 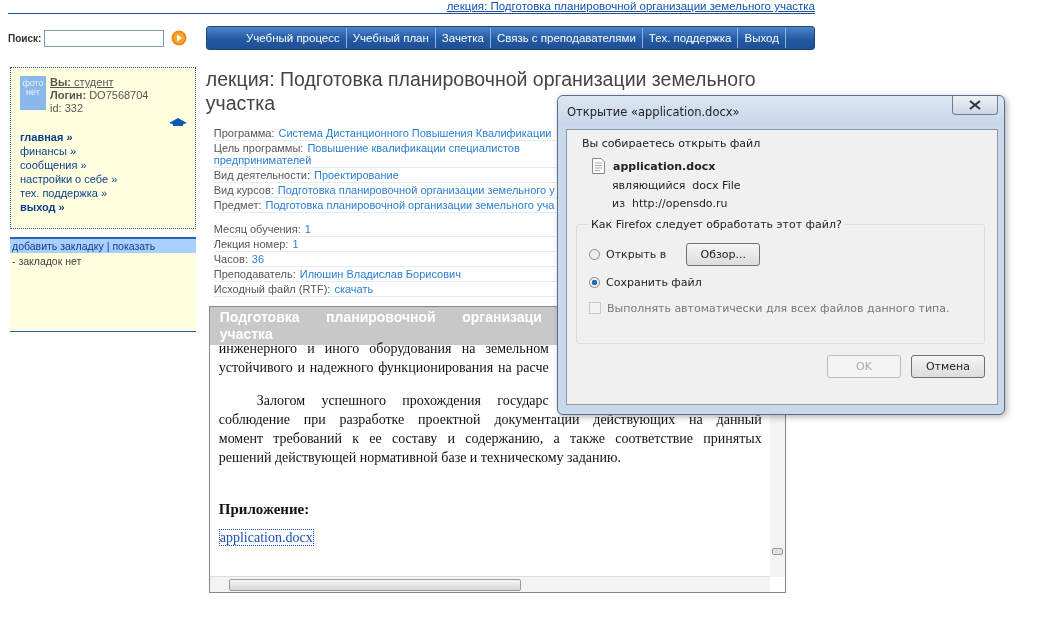 What do you see at coordinates (598, 166) in the screenshot?
I see `document-icon` at bounding box center [598, 166].